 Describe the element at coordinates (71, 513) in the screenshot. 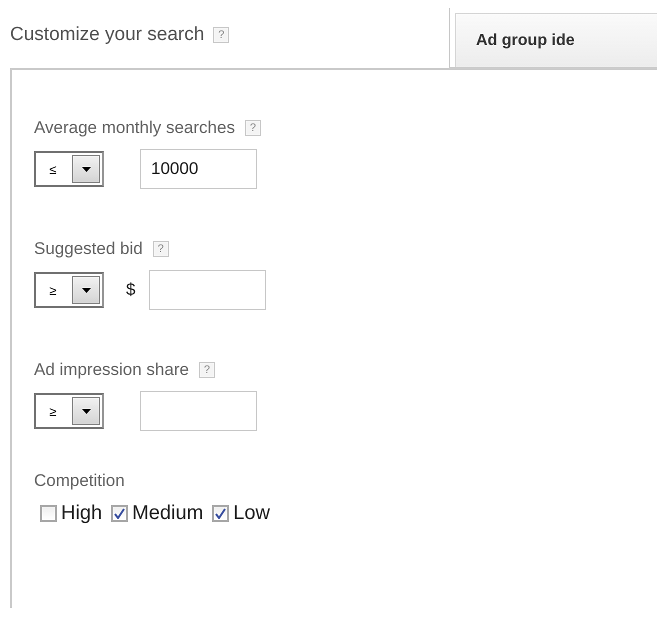

I see `competition-checkbox: High` at that location.